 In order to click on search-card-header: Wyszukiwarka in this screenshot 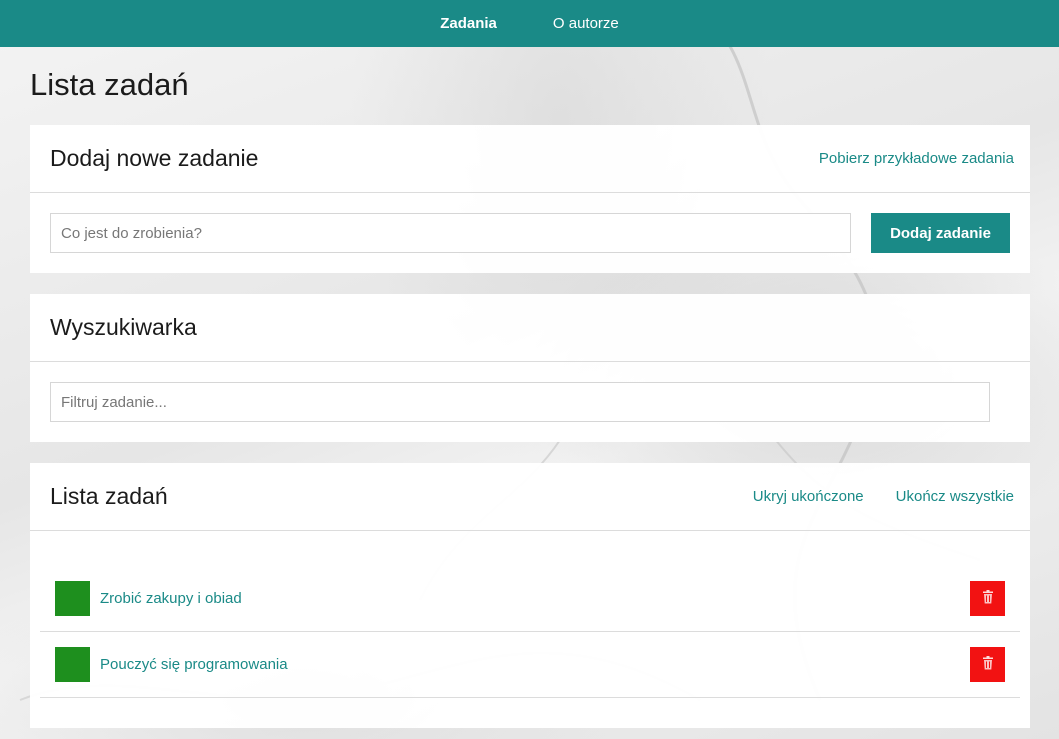, I will do `click(530, 328)`.